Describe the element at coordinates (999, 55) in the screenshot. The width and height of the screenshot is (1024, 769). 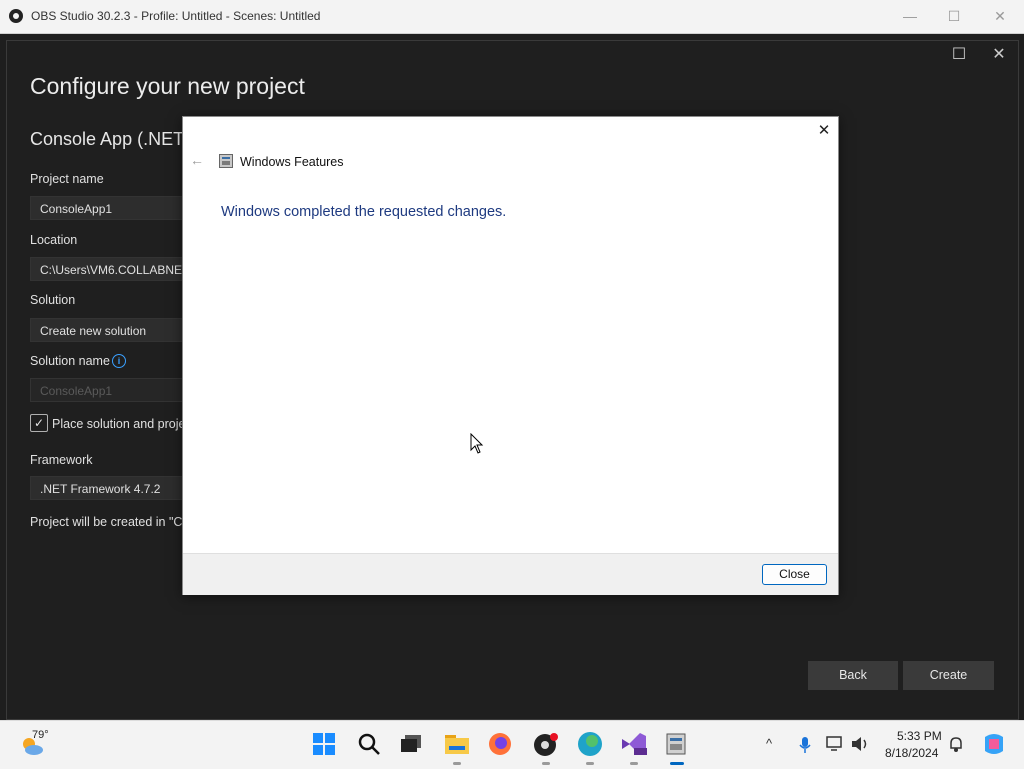
I see `vs-close-button: ✕` at that location.